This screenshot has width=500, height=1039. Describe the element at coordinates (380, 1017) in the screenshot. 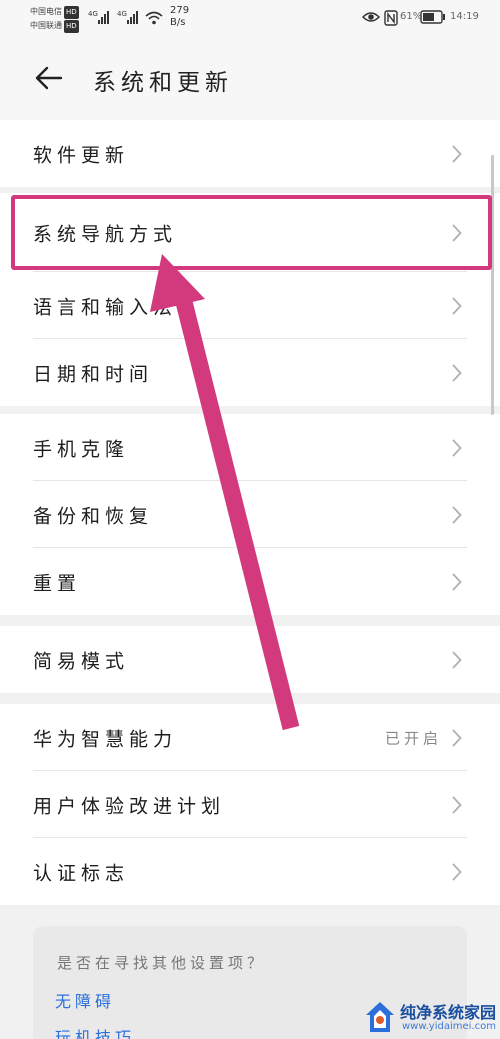

I see `house-logo-icon` at that location.